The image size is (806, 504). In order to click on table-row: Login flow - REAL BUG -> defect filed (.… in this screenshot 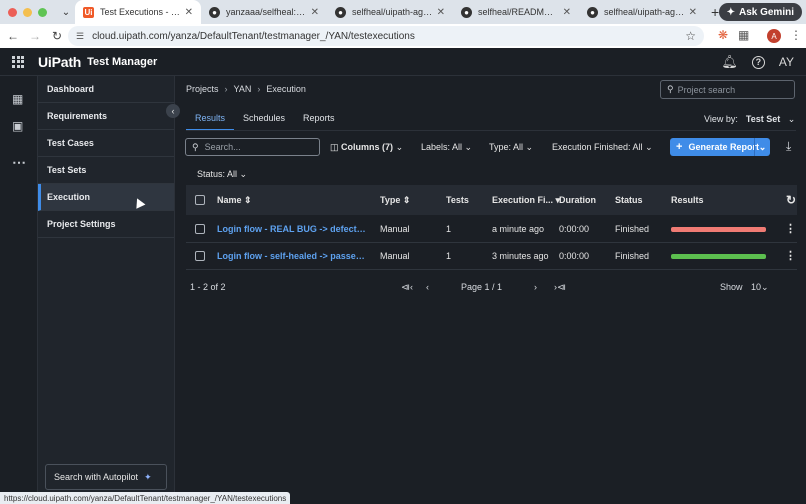, I will do `click(491, 229)`.